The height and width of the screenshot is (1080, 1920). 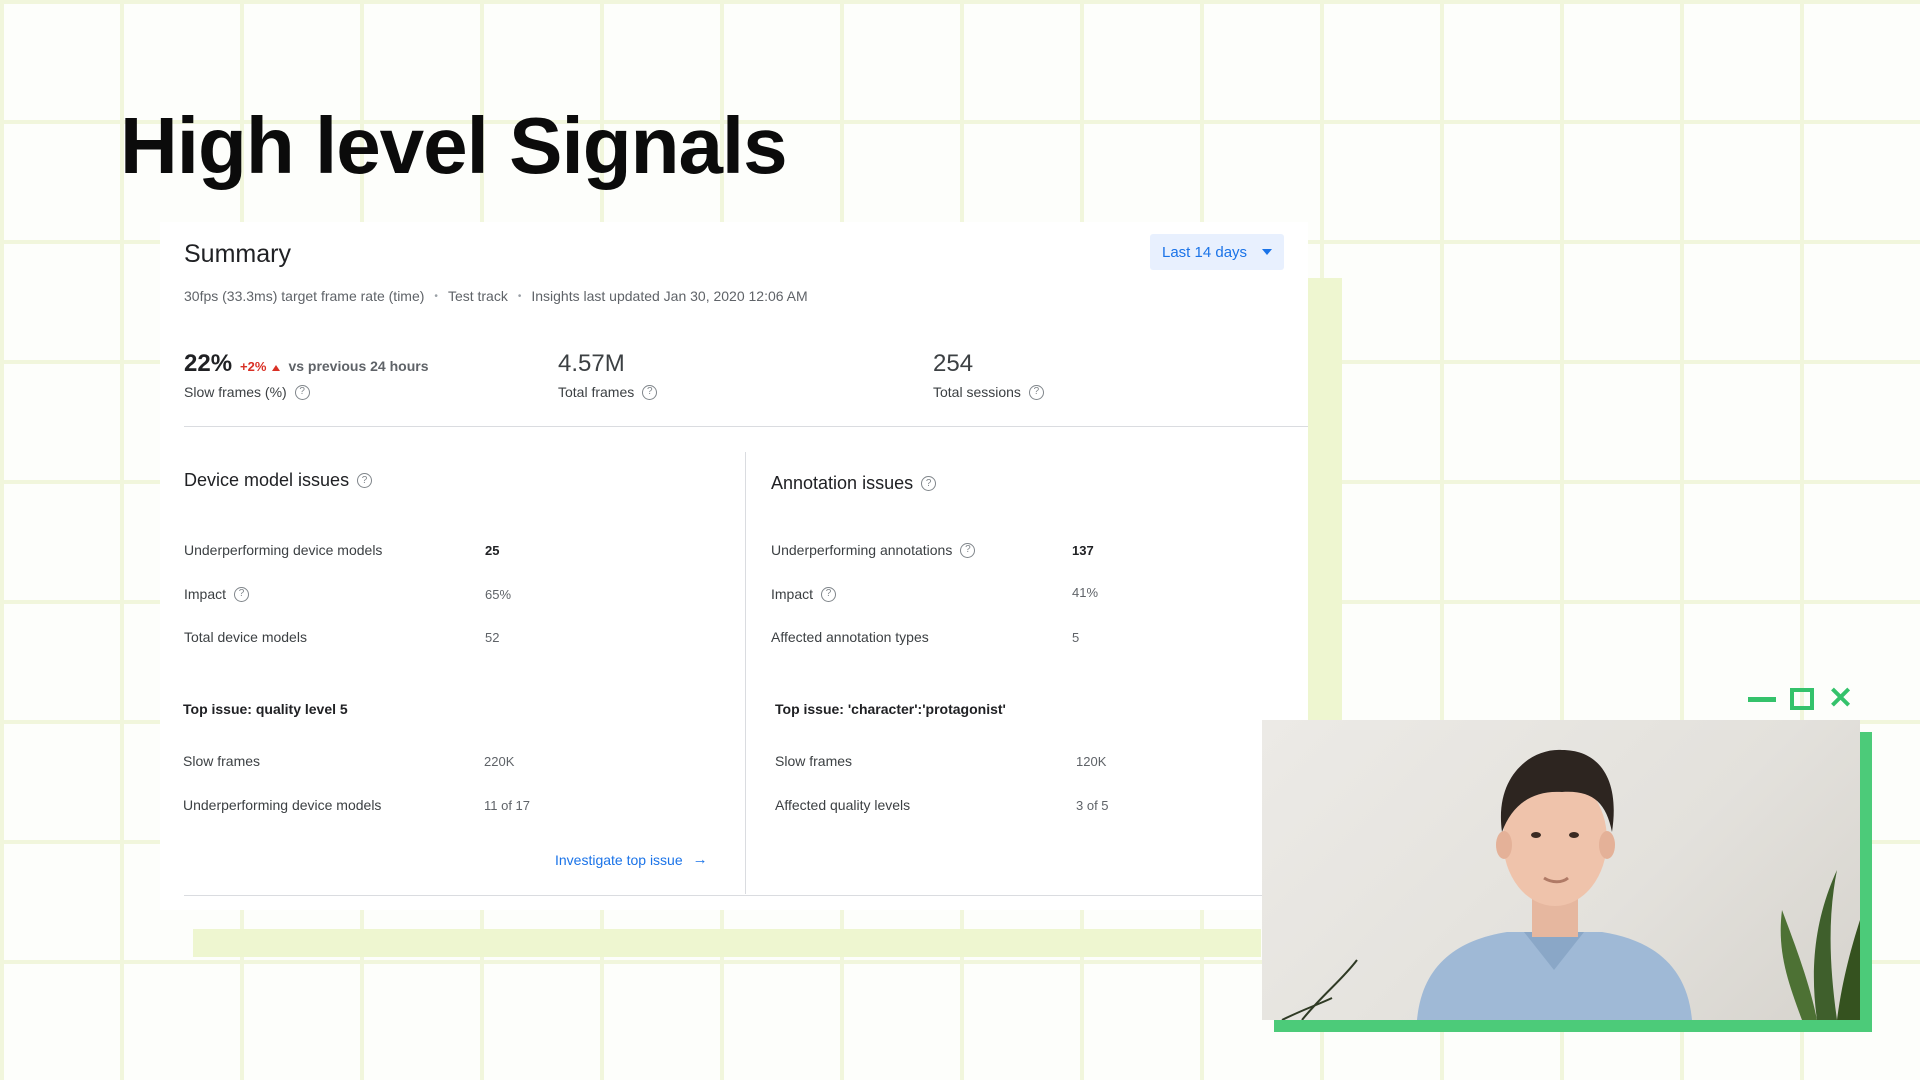 I want to click on row-value: 137, so click(x=1083, y=550).